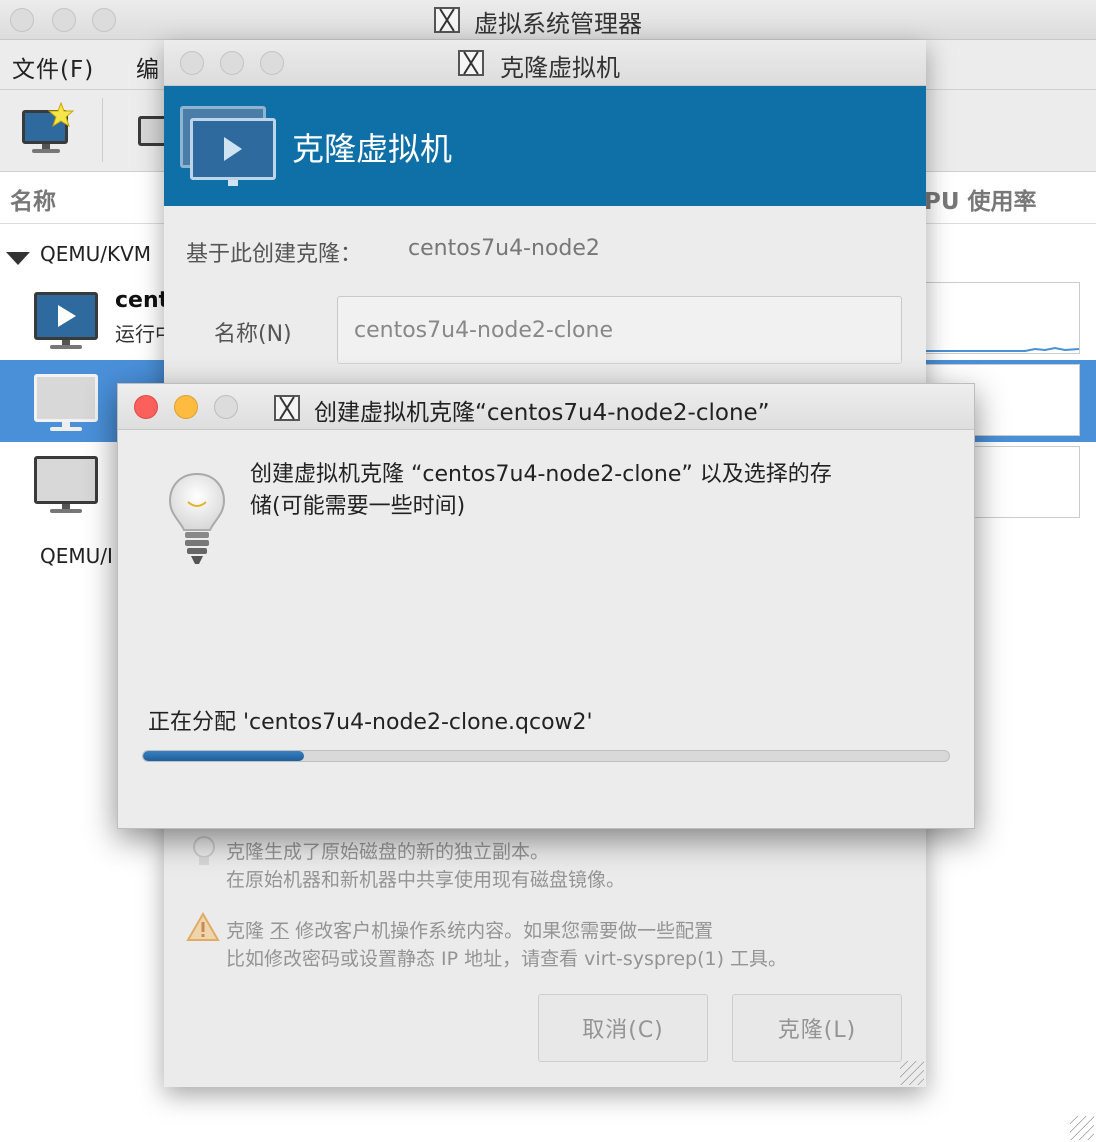 Image resolution: width=1096 pixels, height=1142 pixels. I want to click on toolbar-separator, so click(102, 130).